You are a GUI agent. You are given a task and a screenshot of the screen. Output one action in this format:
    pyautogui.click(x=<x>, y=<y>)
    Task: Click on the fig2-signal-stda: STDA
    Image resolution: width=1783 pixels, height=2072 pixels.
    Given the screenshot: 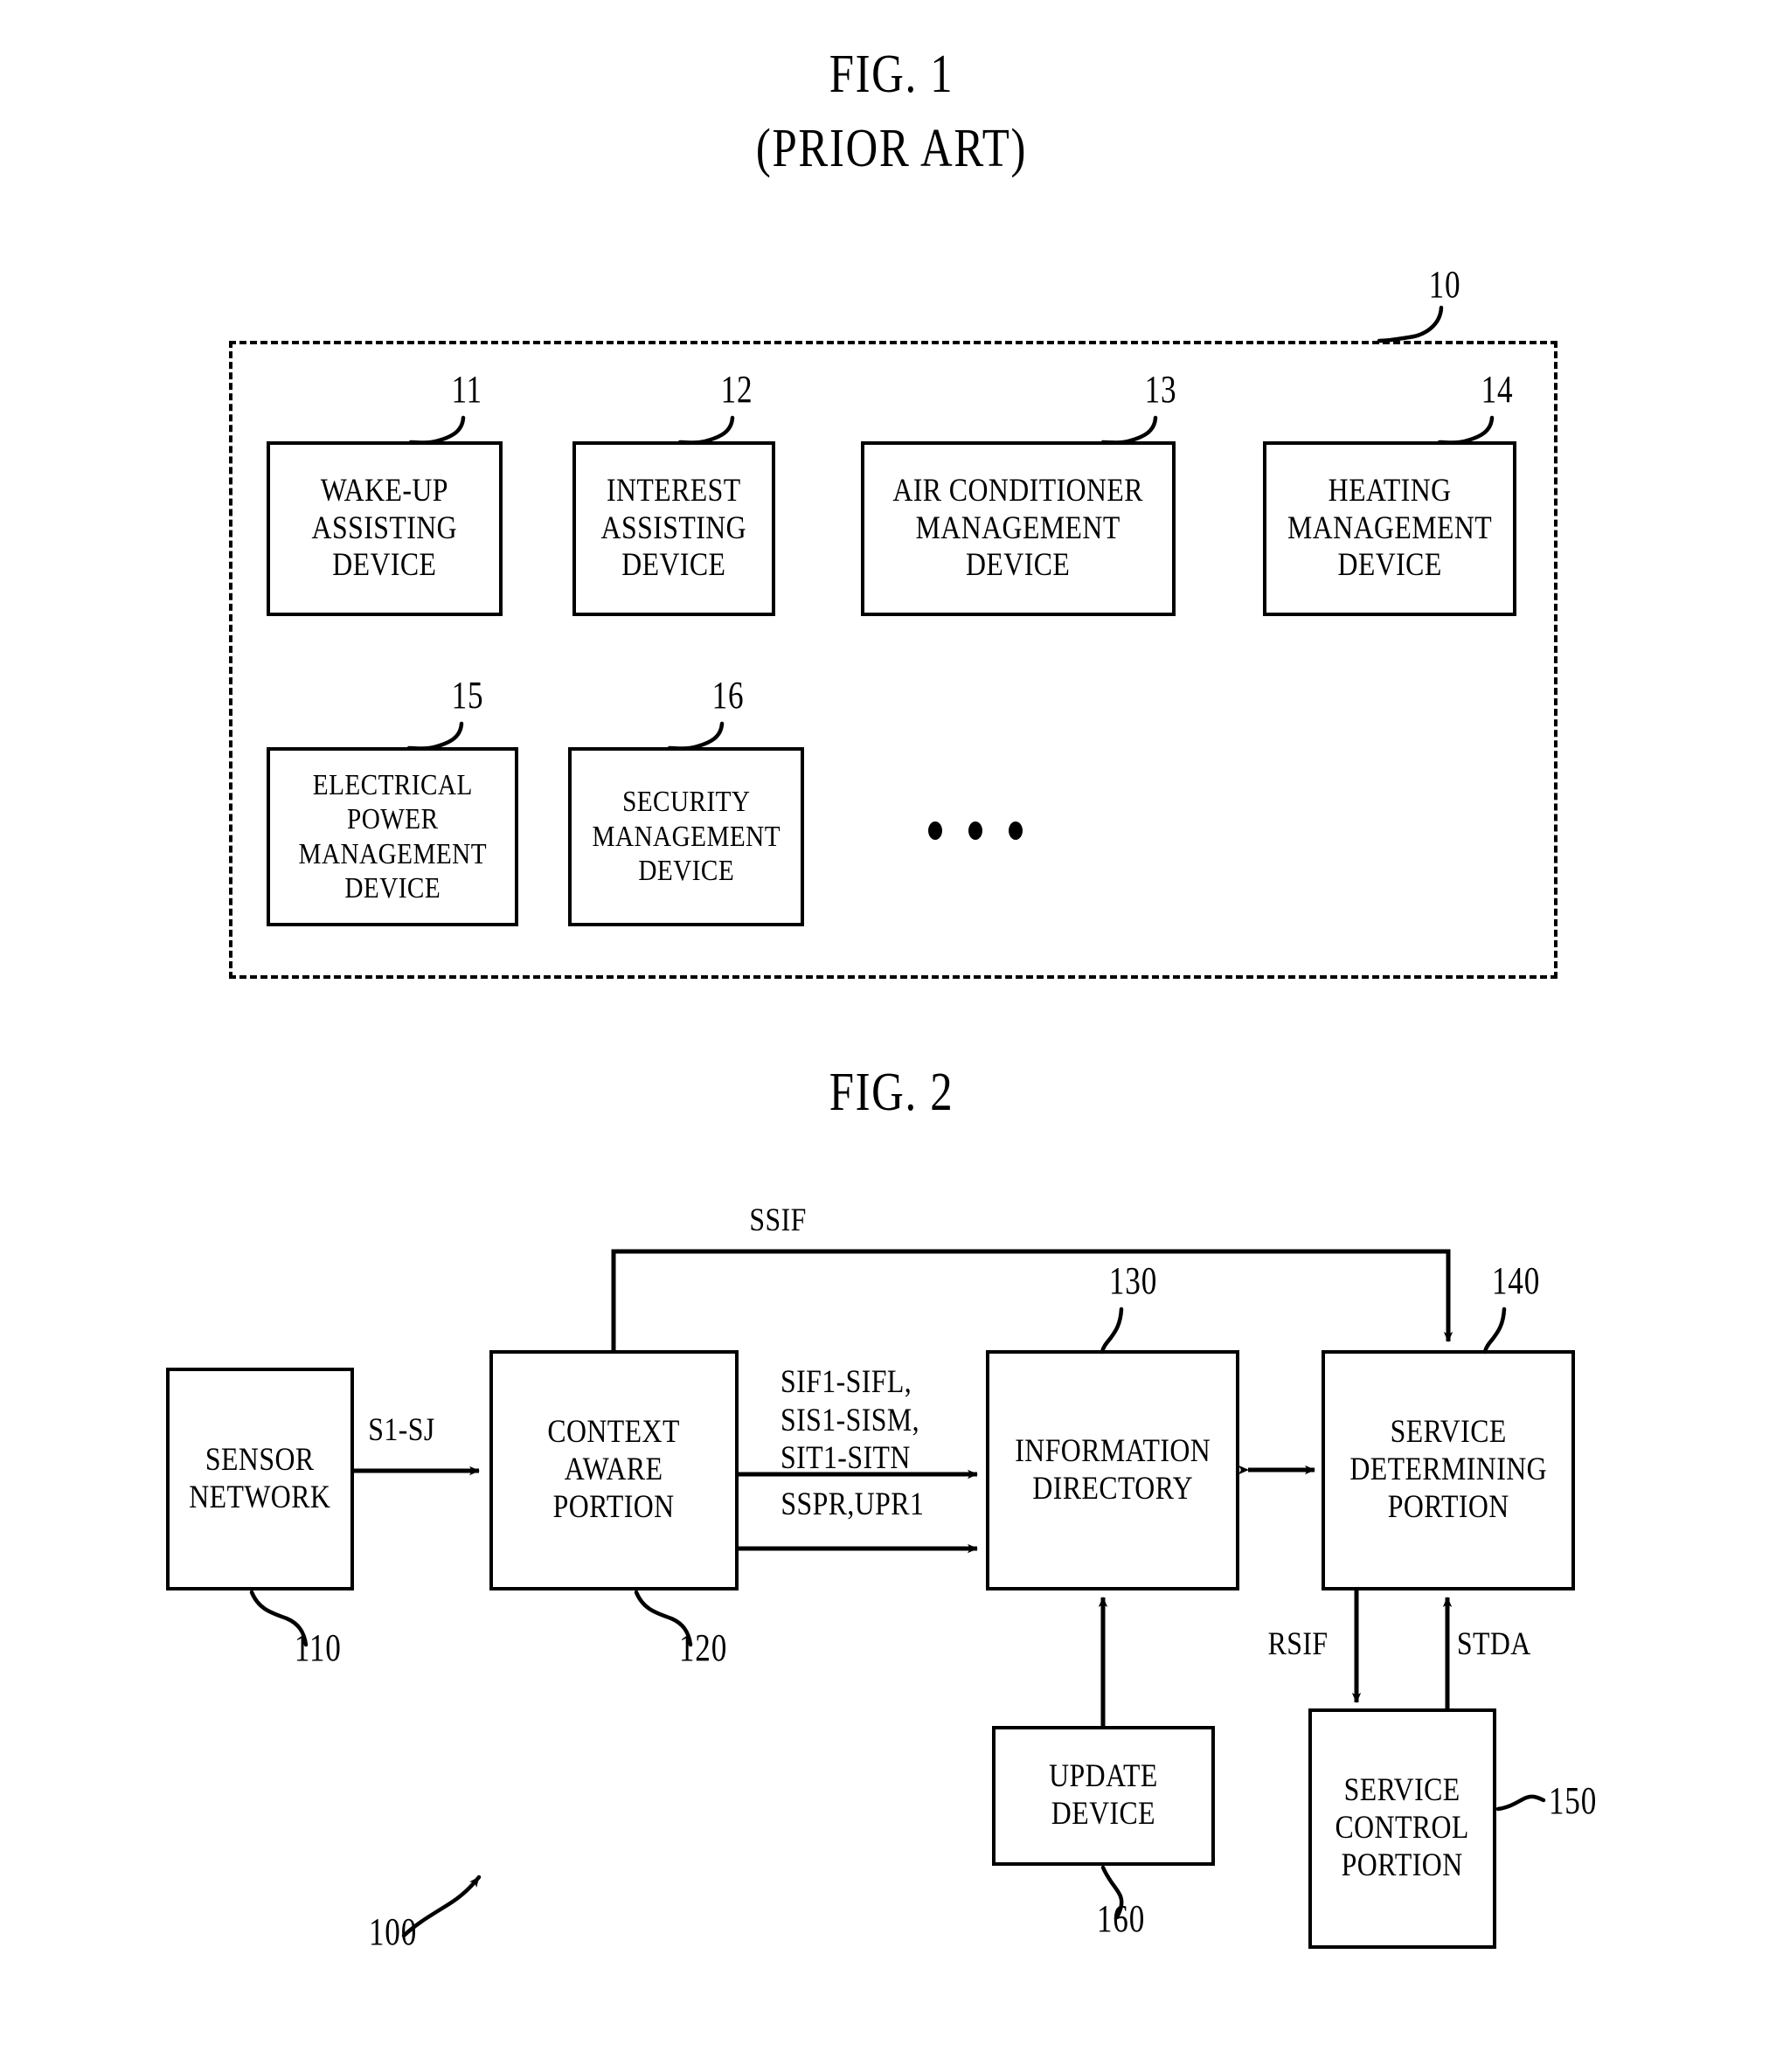 What is the action you would take?
    pyautogui.click(x=1493, y=1644)
    